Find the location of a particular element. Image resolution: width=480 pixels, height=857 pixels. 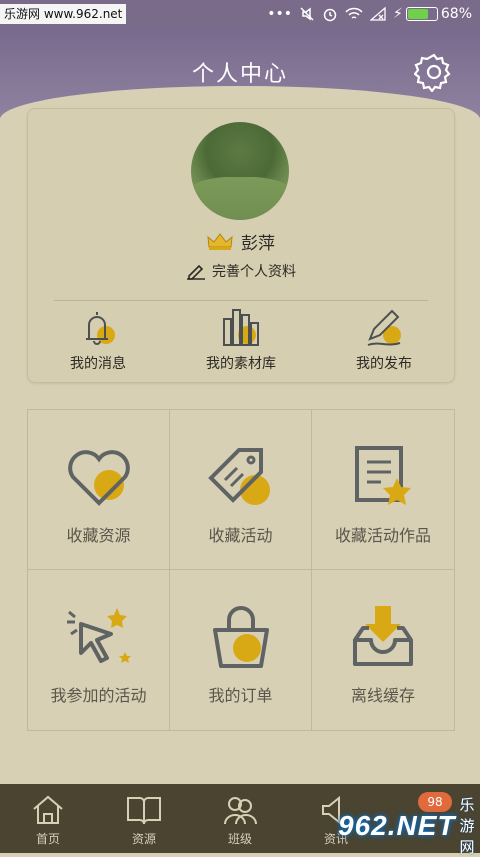

grid-item-my-orders: 我的订单 is located at coordinates (241, 650).